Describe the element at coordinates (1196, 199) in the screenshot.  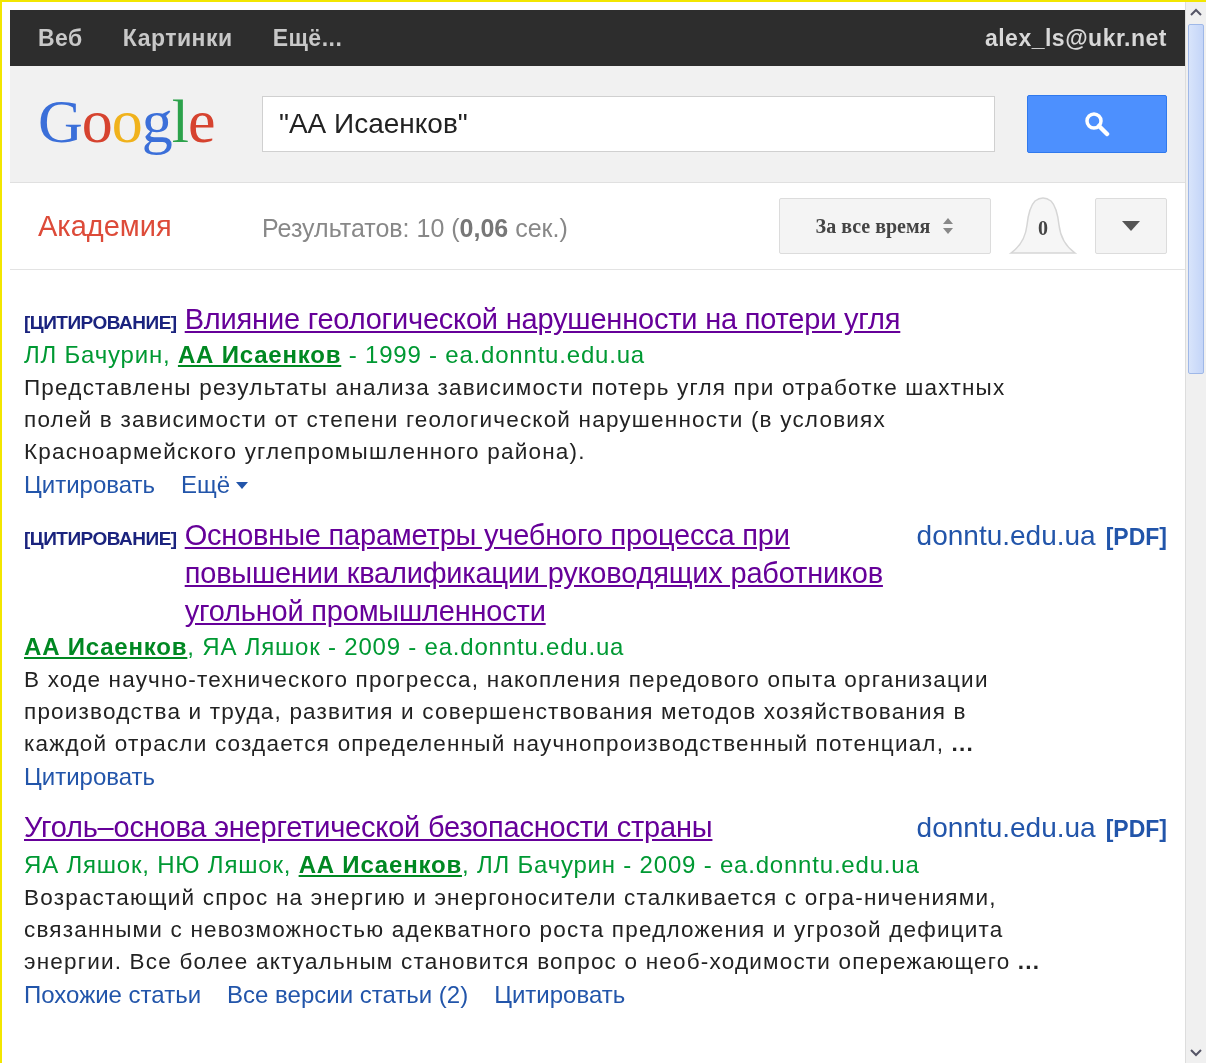
I see `scroll-thumb` at that location.